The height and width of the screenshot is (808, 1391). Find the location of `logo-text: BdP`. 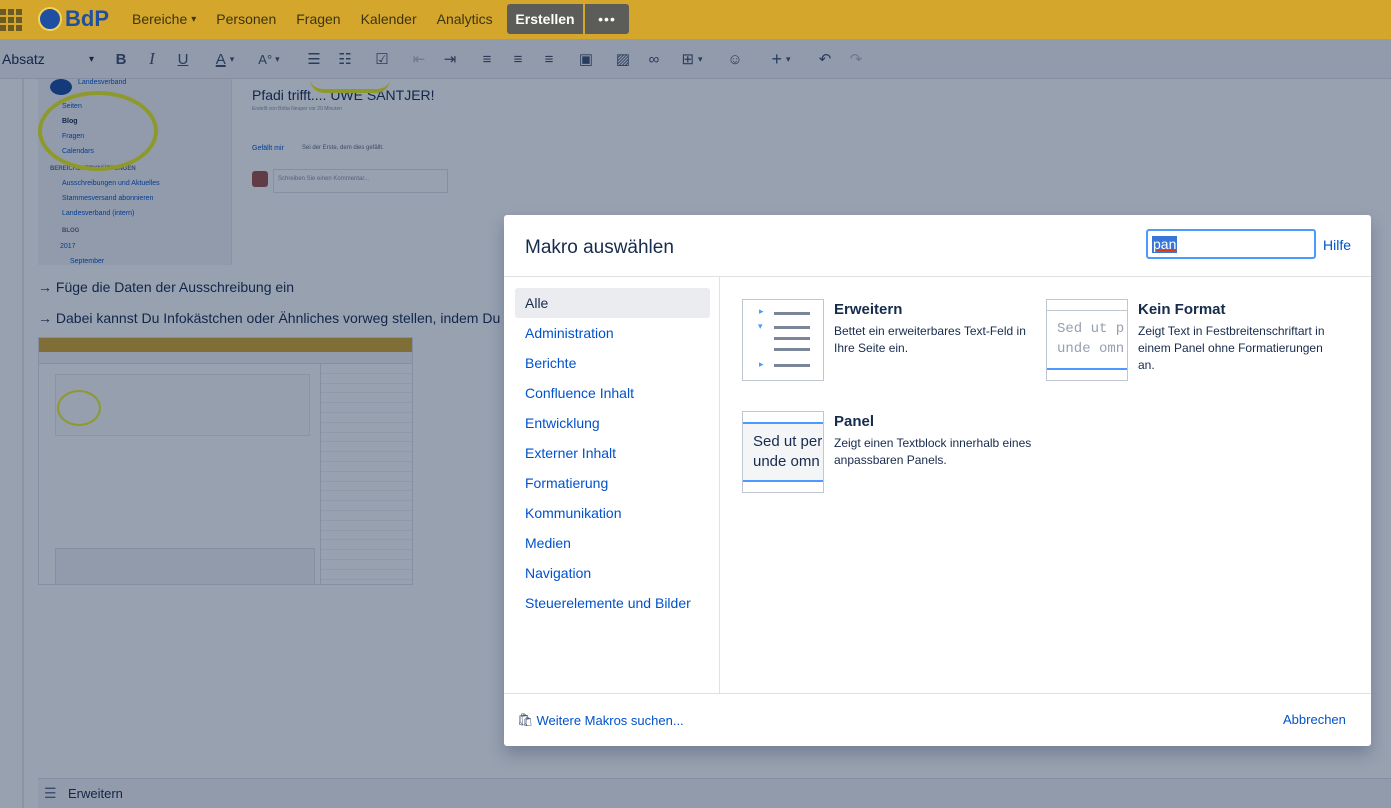

logo-text: BdP is located at coordinates (87, 18).